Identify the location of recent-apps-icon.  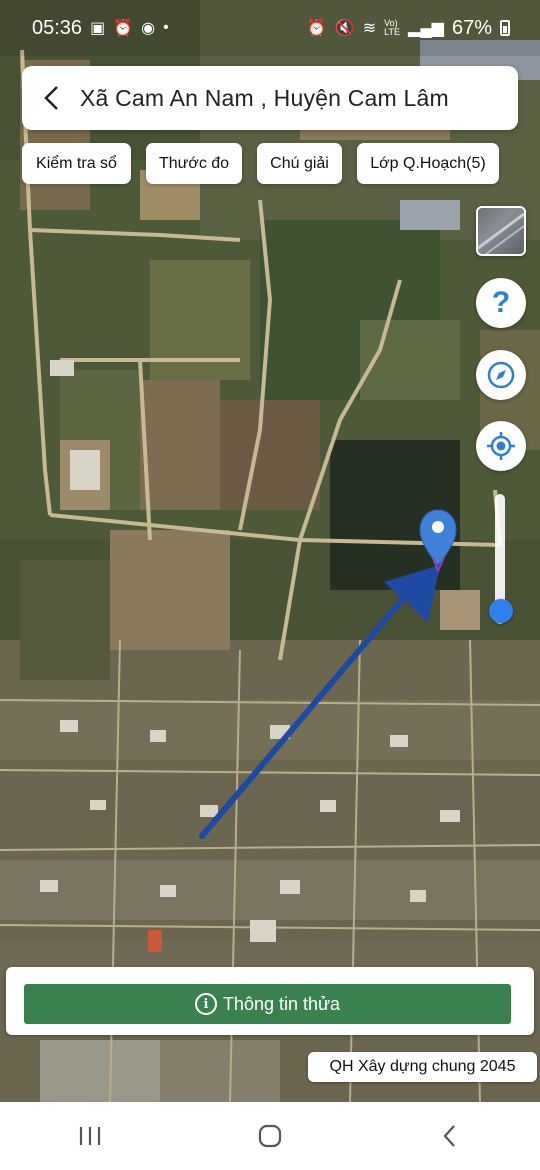
(90, 1136).